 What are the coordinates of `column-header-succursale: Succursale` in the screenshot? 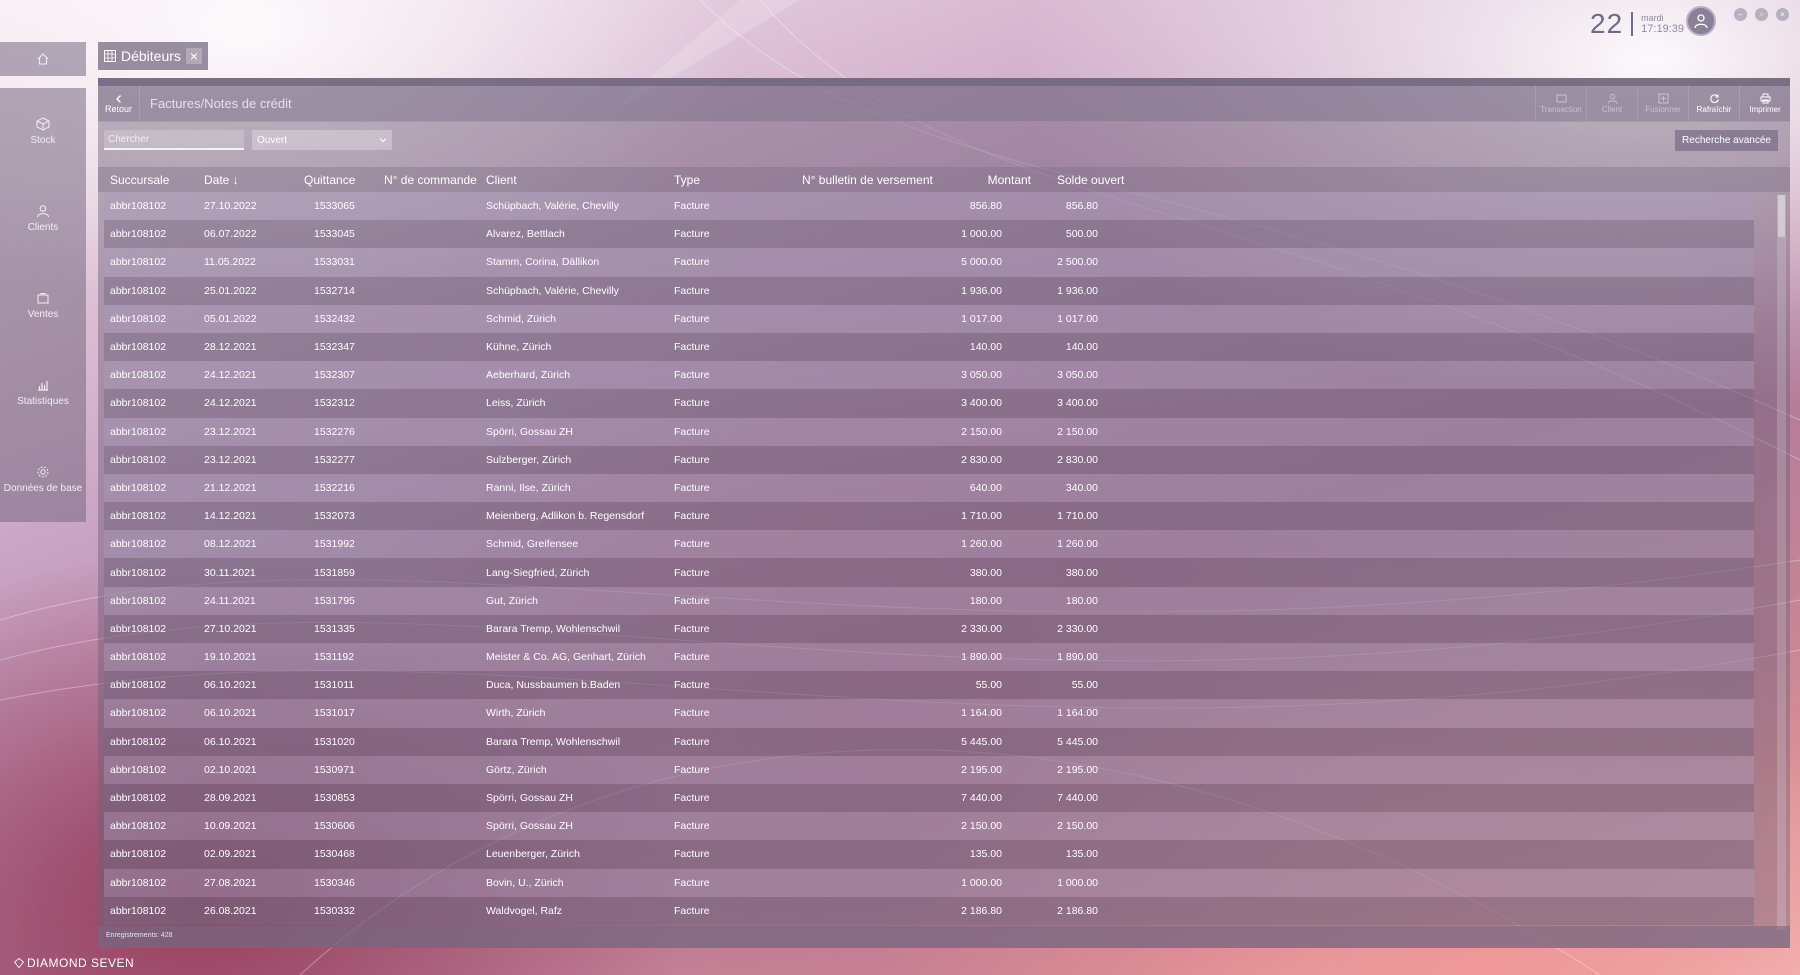 It's located at (151, 180).